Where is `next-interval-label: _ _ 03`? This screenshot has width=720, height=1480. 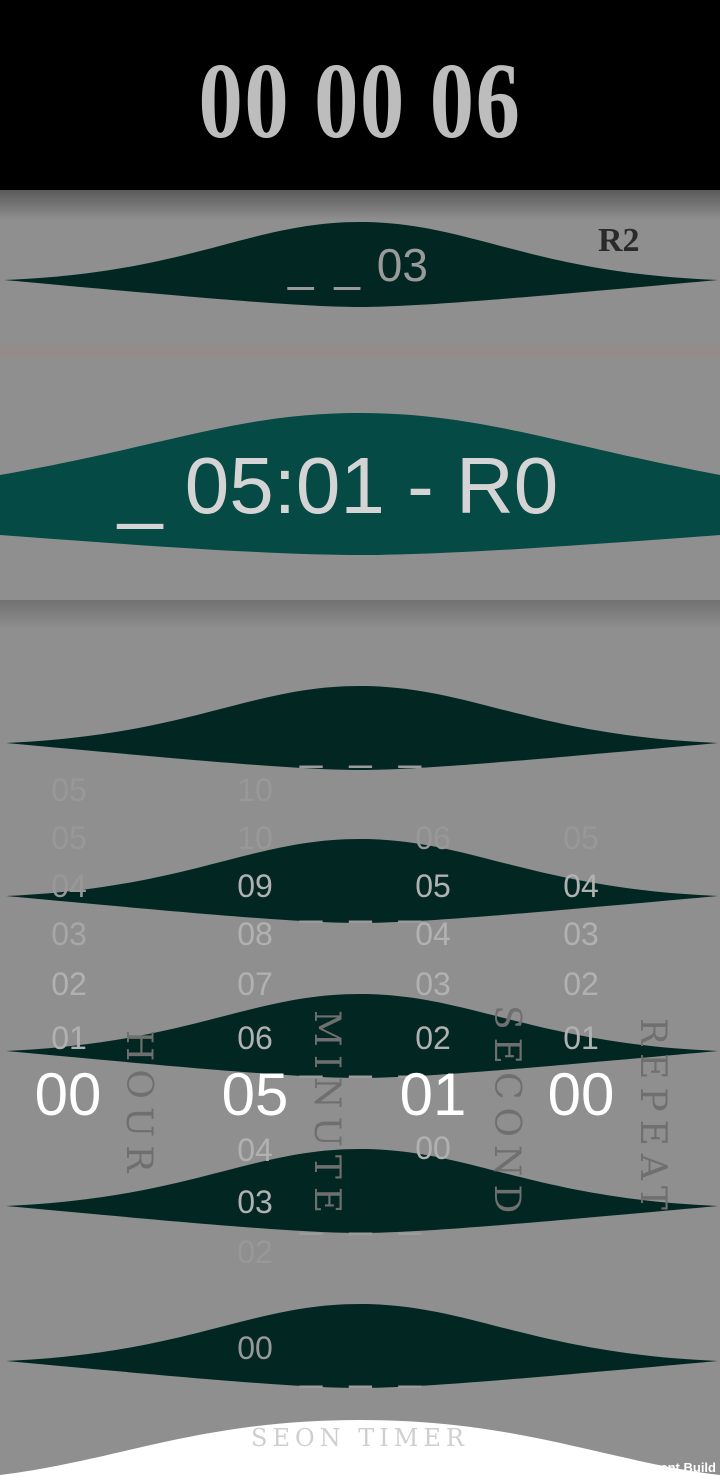
next-interval-label: _ _ 03 is located at coordinates (358, 265).